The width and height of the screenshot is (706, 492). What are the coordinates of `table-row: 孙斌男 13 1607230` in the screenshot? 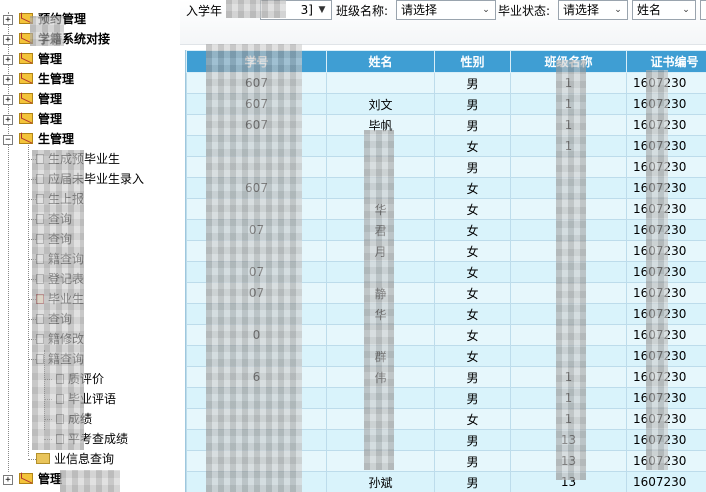 It's located at (446, 481).